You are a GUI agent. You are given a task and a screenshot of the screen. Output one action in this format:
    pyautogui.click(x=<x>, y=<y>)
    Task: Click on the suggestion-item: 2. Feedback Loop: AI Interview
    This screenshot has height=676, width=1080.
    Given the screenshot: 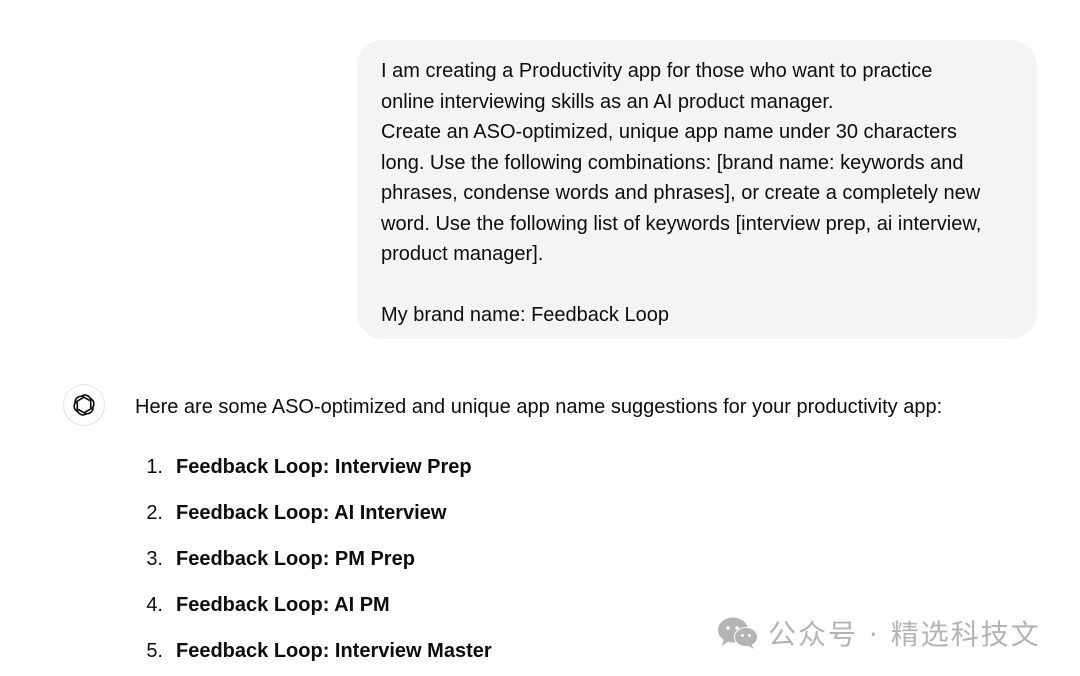 What is the action you would take?
    pyautogui.click(x=313, y=522)
    